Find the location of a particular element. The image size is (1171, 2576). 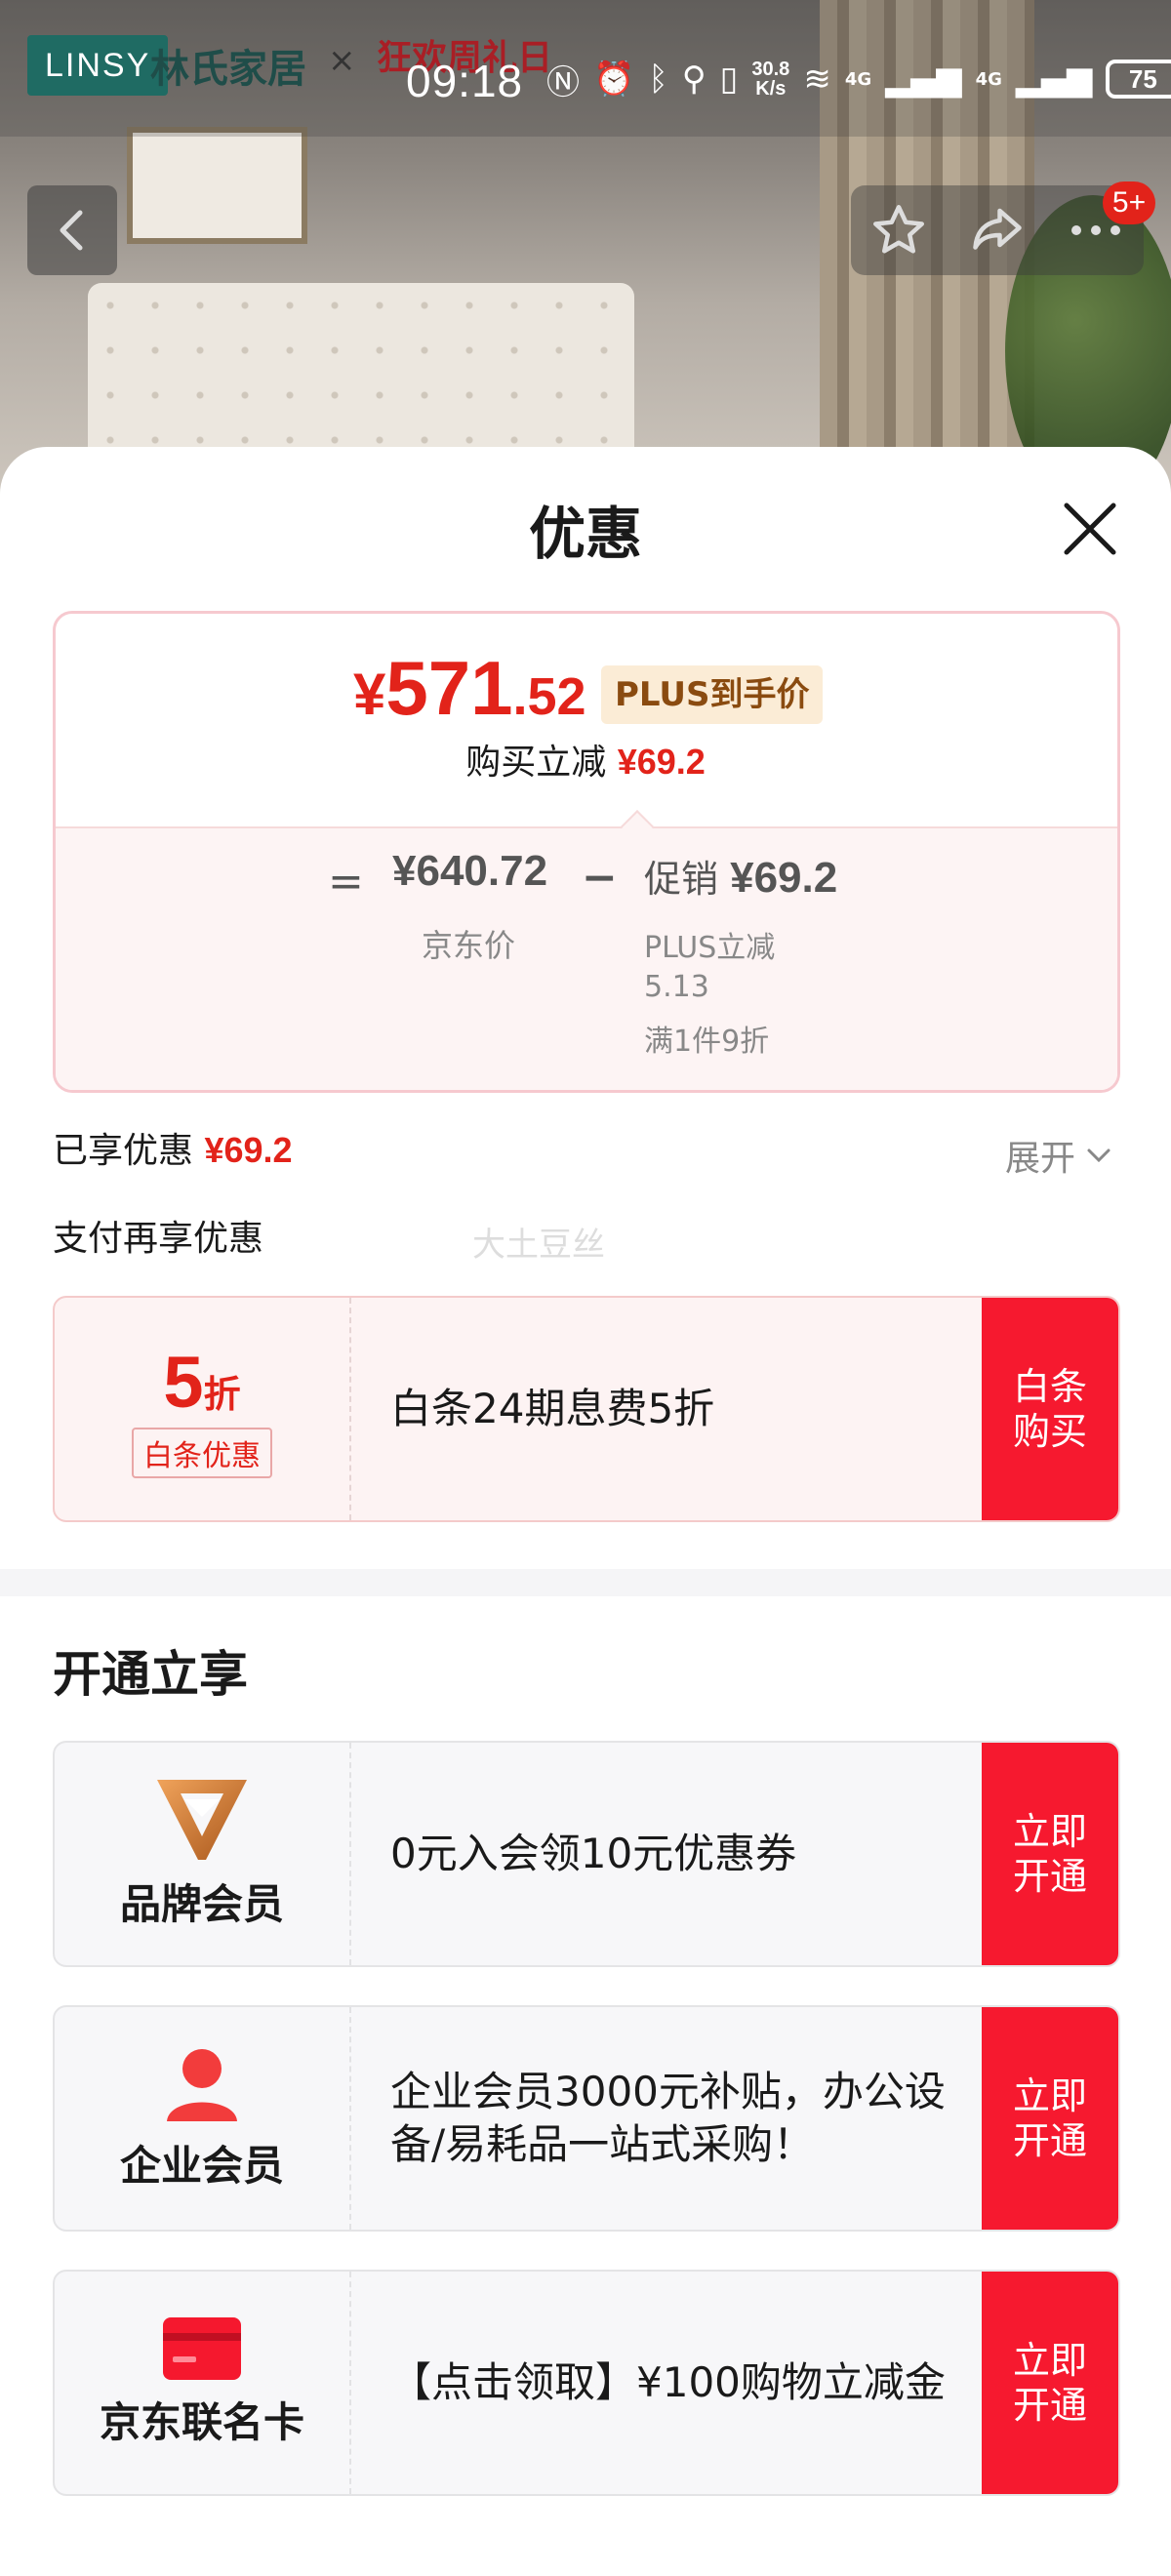

signal-bars-1-icon: ▂▄▆ is located at coordinates (923, 79).